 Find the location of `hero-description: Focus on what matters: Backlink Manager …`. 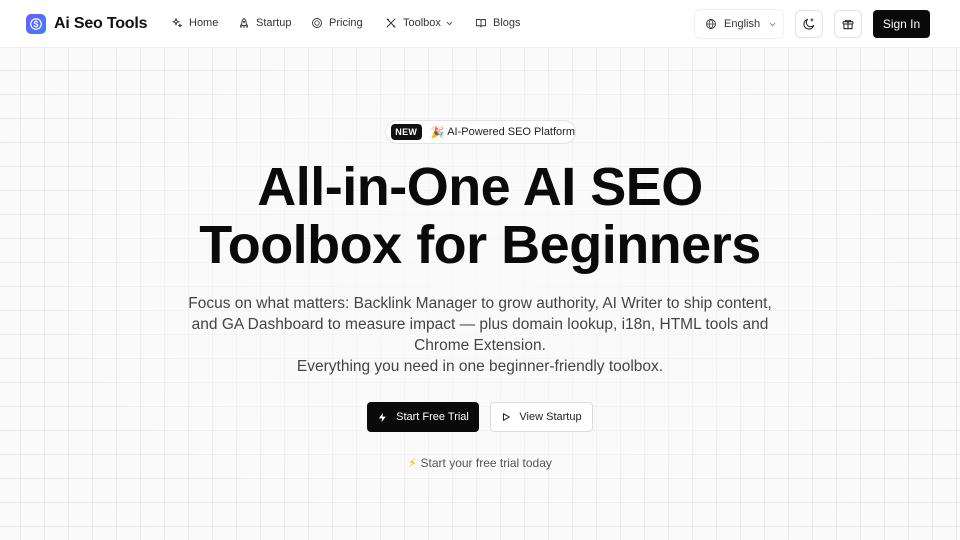

hero-description: Focus on what matters: Backlink Manager … is located at coordinates (480, 335).